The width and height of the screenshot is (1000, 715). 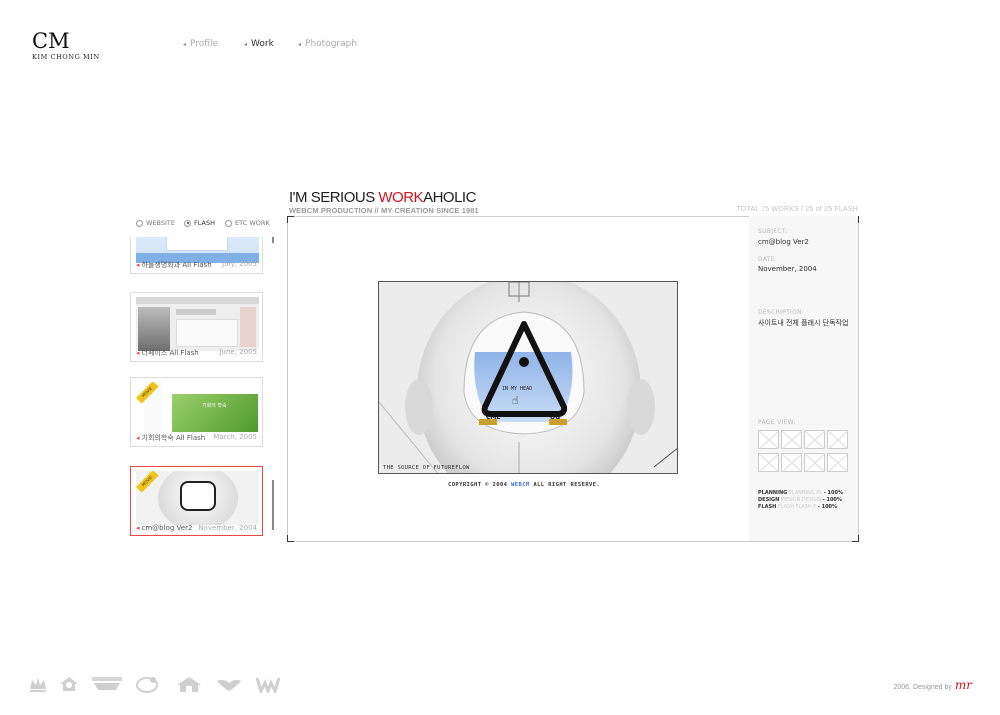 I want to click on work-item: ◂ 하늘생명화과 All Flash July, 2005, so click(x=196, y=255).